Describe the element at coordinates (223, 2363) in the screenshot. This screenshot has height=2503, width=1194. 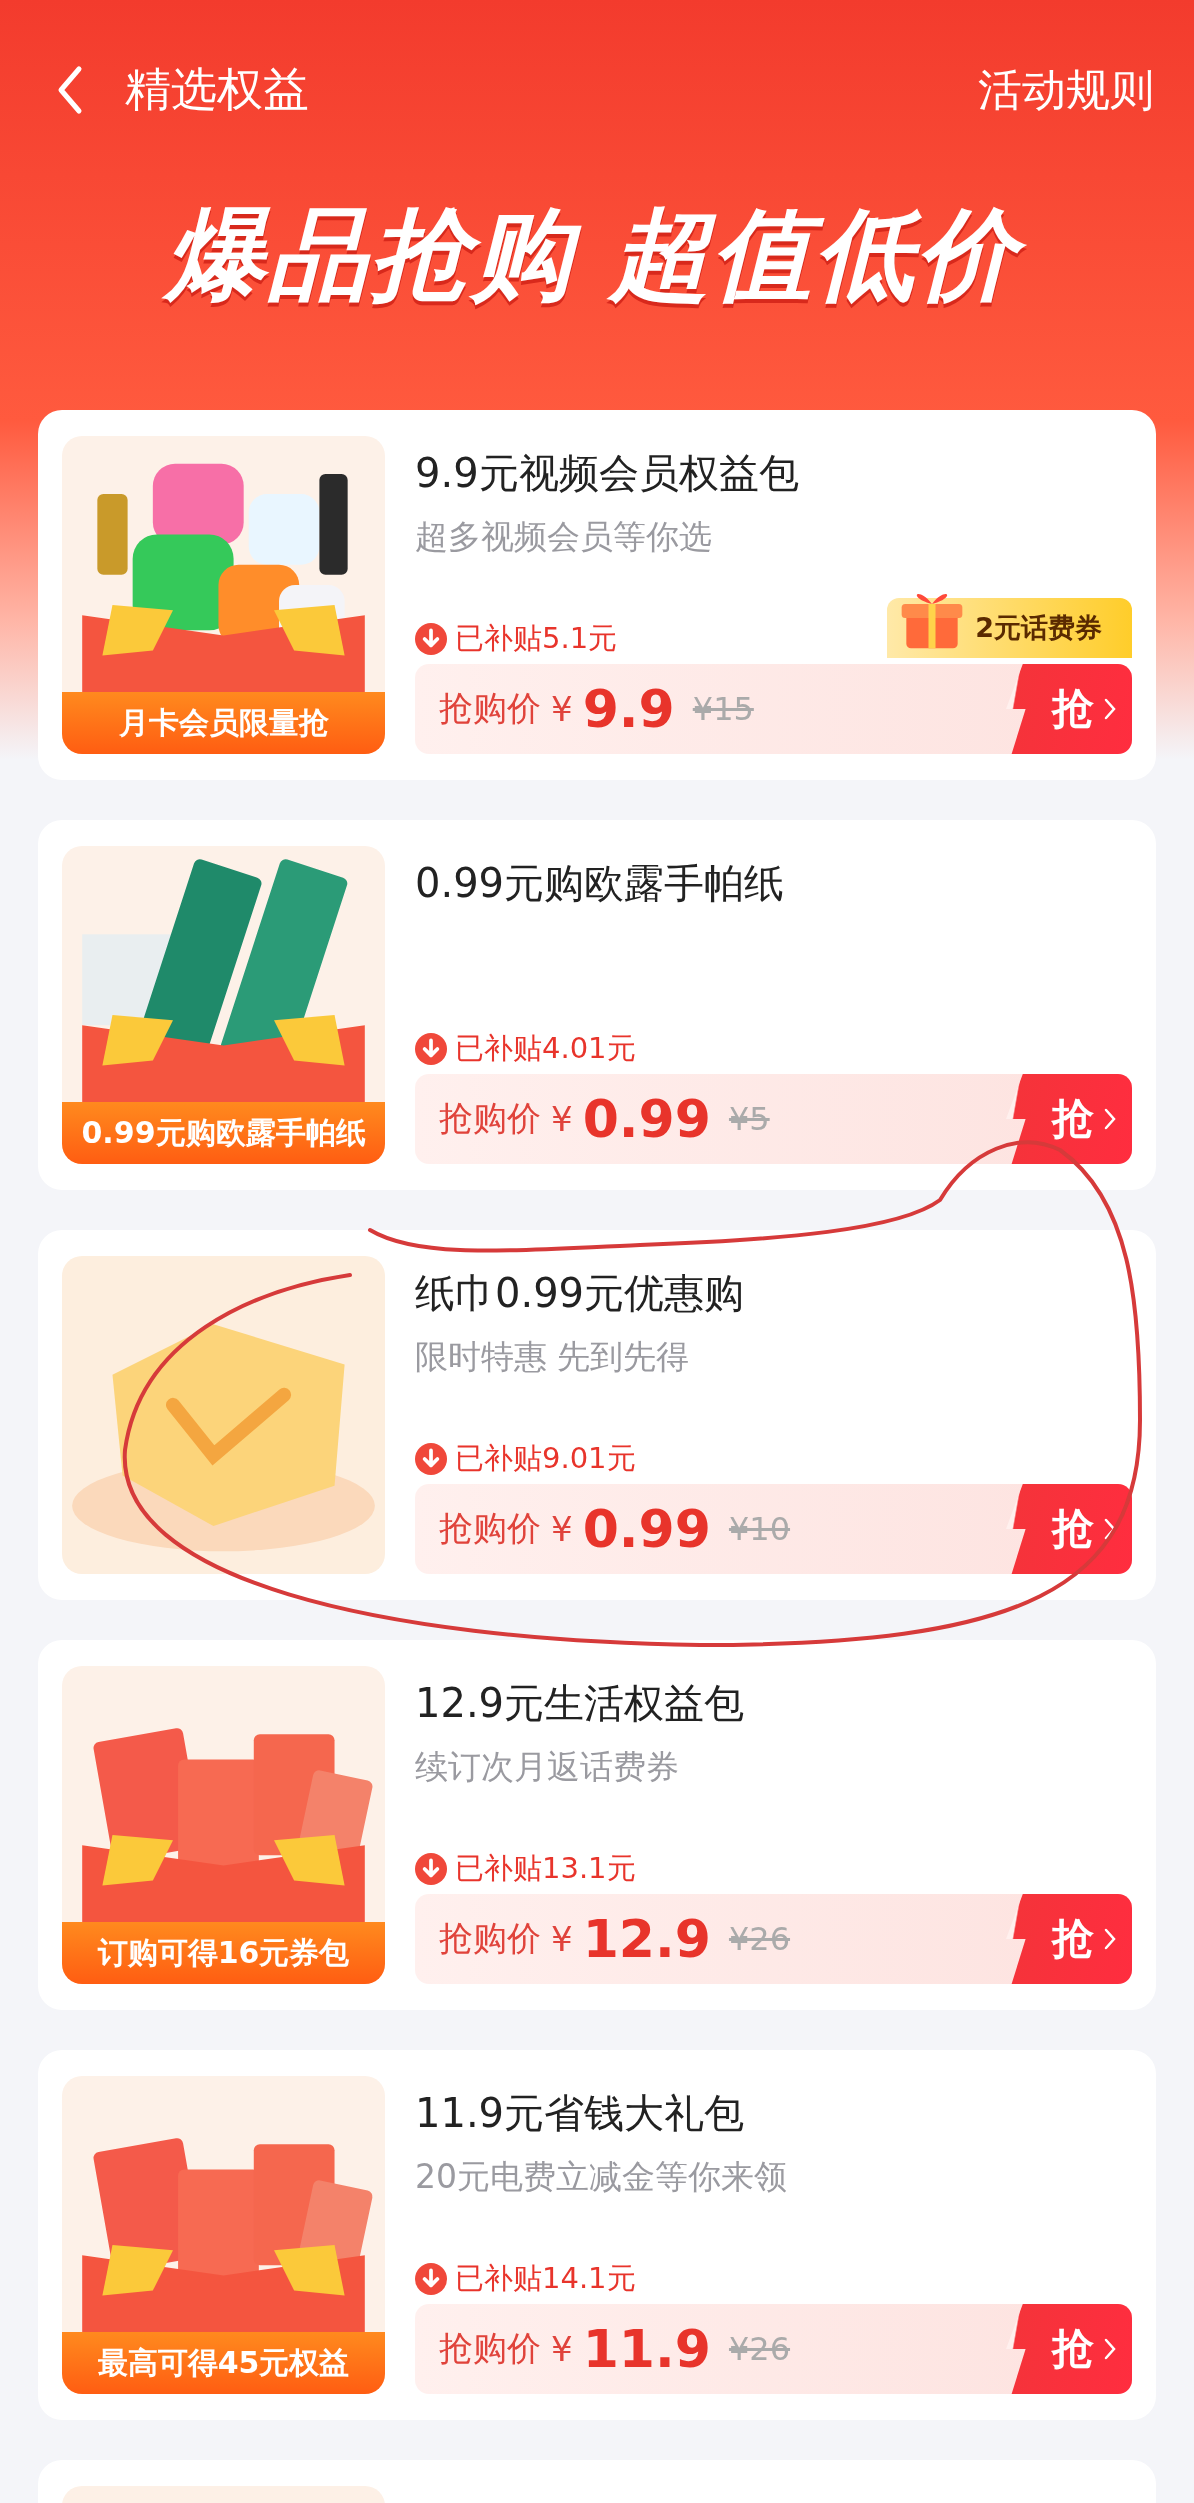
I see `thumbnail-caption: 最高可得45元权益` at that location.